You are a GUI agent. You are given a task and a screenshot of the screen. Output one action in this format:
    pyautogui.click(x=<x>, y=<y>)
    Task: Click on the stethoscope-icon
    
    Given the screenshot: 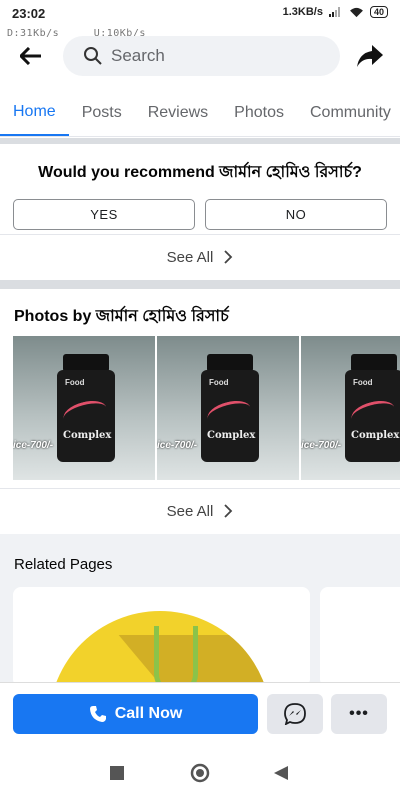 What is the action you would take?
    pyautogui.click(x=176, y=656)
    